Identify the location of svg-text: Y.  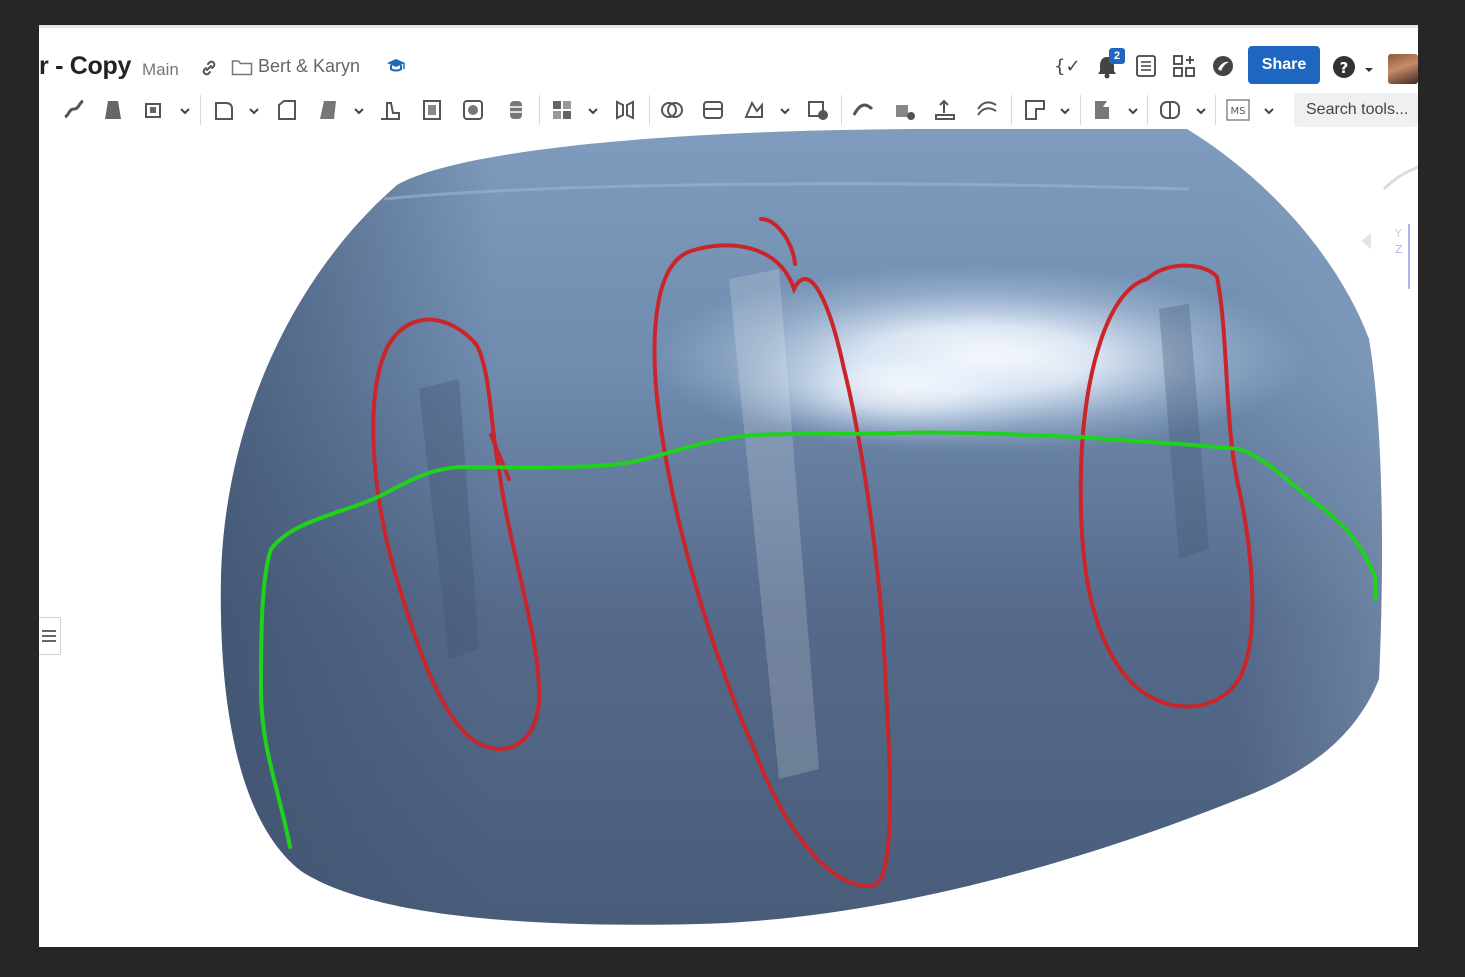
(1398, 233).